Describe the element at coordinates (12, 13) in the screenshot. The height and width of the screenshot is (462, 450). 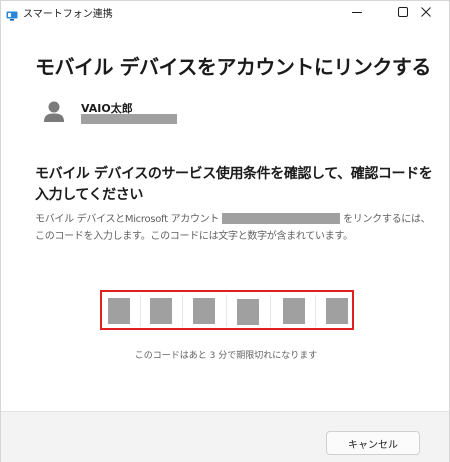
I see `phone-link-icon` at that location.